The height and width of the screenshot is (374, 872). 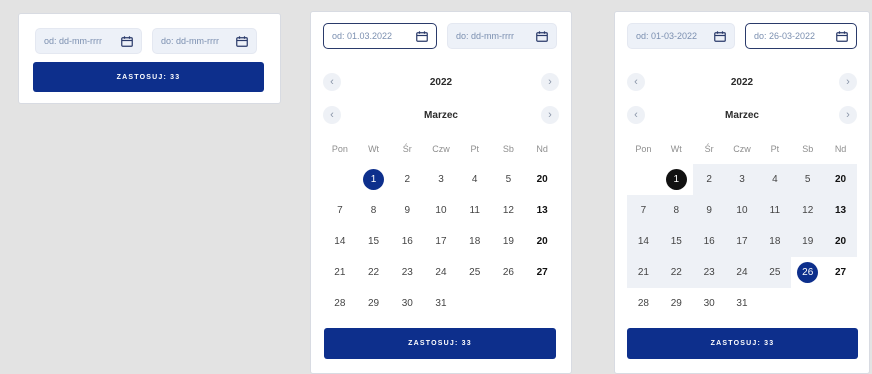 What do you see at coordinates (775, 272) in the screenshot?
I see `day-cell-in-range: 25` at bounding box center [775, 272].